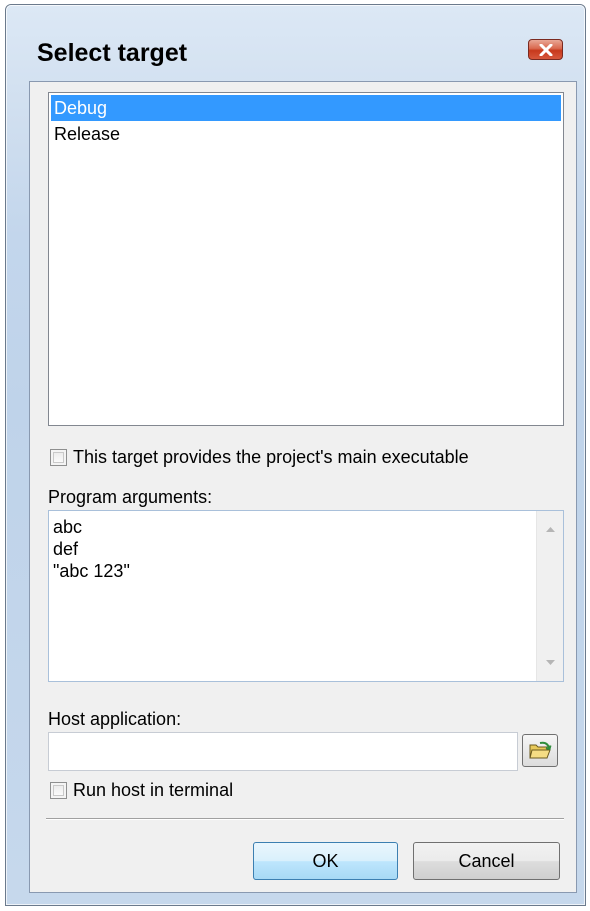 The height and width of the screenshot is (911, 590). Describe the element at coordinates (550, 663) in the screenshot. I see `scroll-down-icon` at that location.